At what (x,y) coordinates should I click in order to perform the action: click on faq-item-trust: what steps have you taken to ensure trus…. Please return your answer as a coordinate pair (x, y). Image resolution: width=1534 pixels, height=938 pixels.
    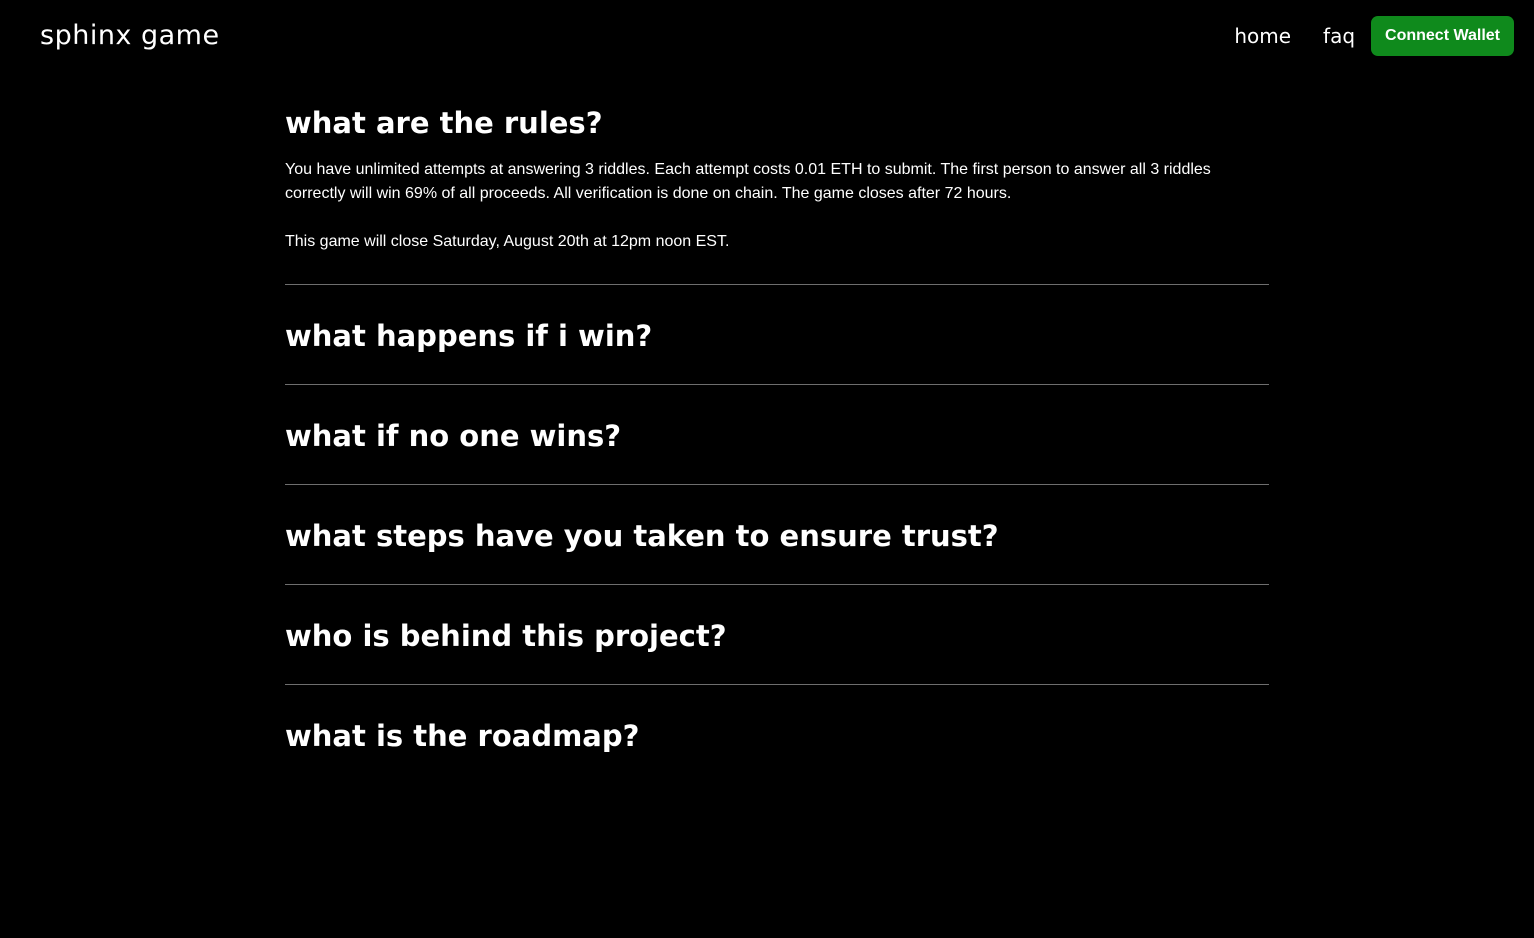
    Looking at the image, I should click on (777, 535).